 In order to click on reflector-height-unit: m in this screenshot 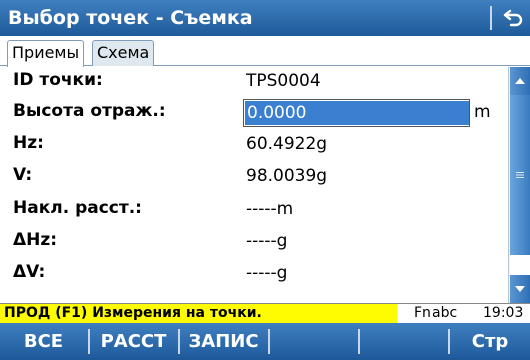, I will do `click(482, 112)`.